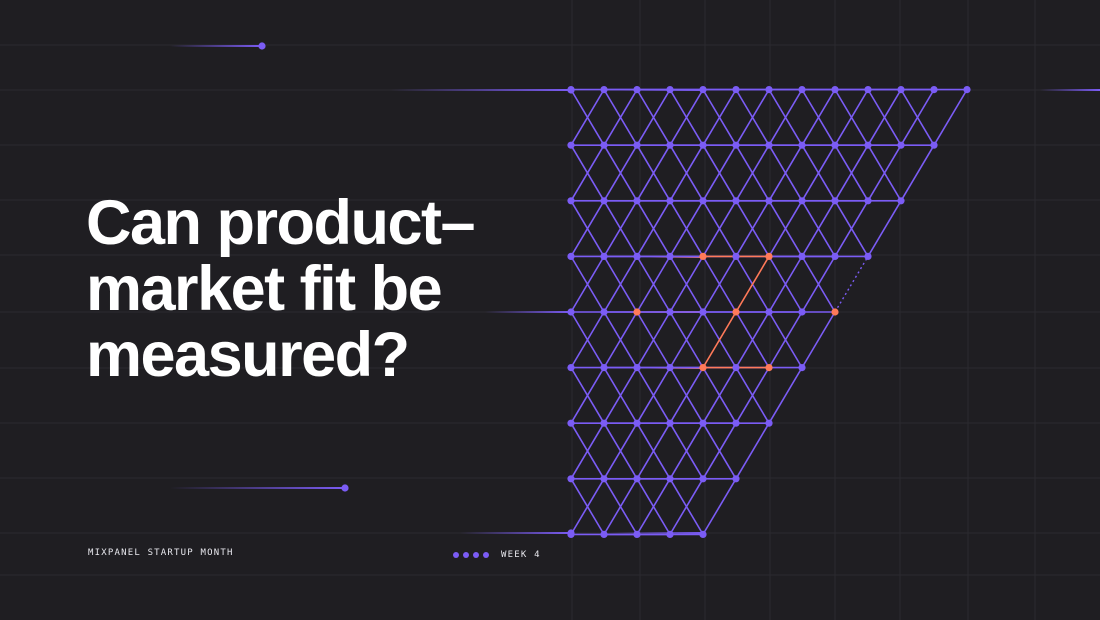 This screenshot has width=1100, height=620. I want to click on brand-label: MIXPANEL STARTUP MONTH, so click(161, 553).